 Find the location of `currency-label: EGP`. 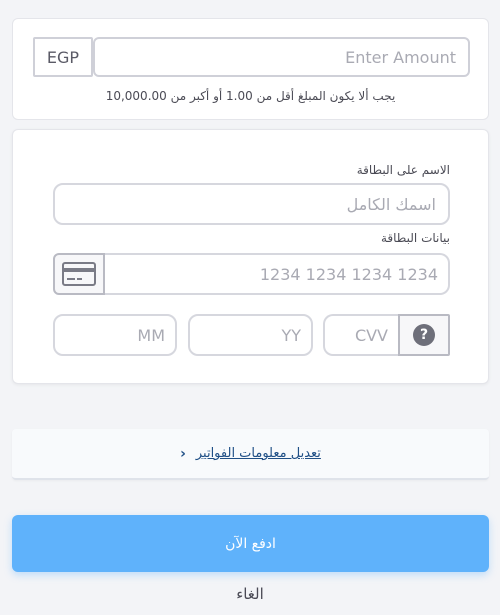

currency-label: EGP is located at coordinates (63, 57).